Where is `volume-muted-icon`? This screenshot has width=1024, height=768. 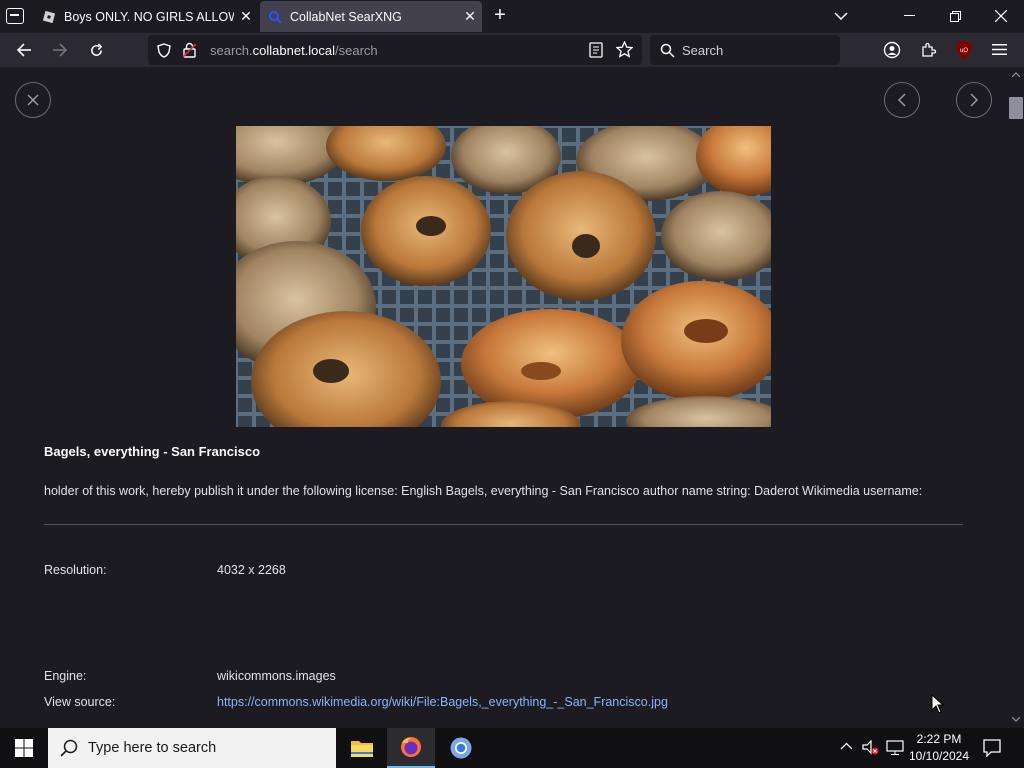 volume-muted-icon is located at coordinates (871, 748).